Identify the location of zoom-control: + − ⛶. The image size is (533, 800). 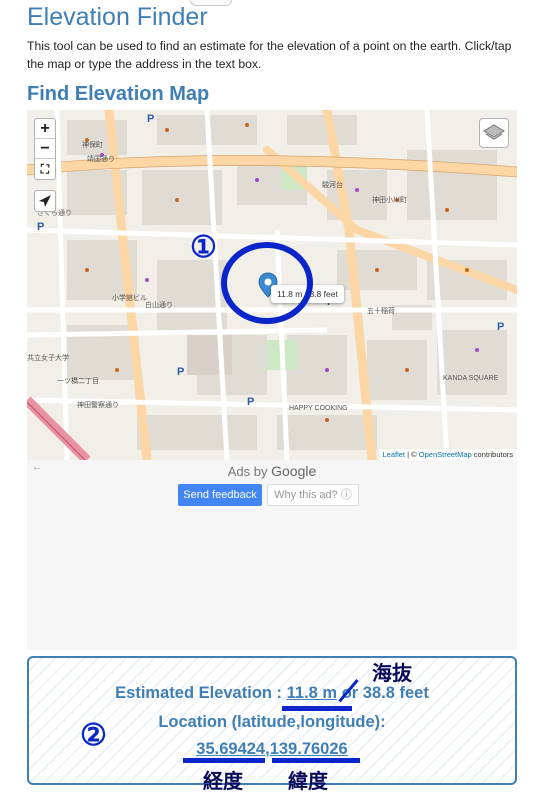
(45, 149).